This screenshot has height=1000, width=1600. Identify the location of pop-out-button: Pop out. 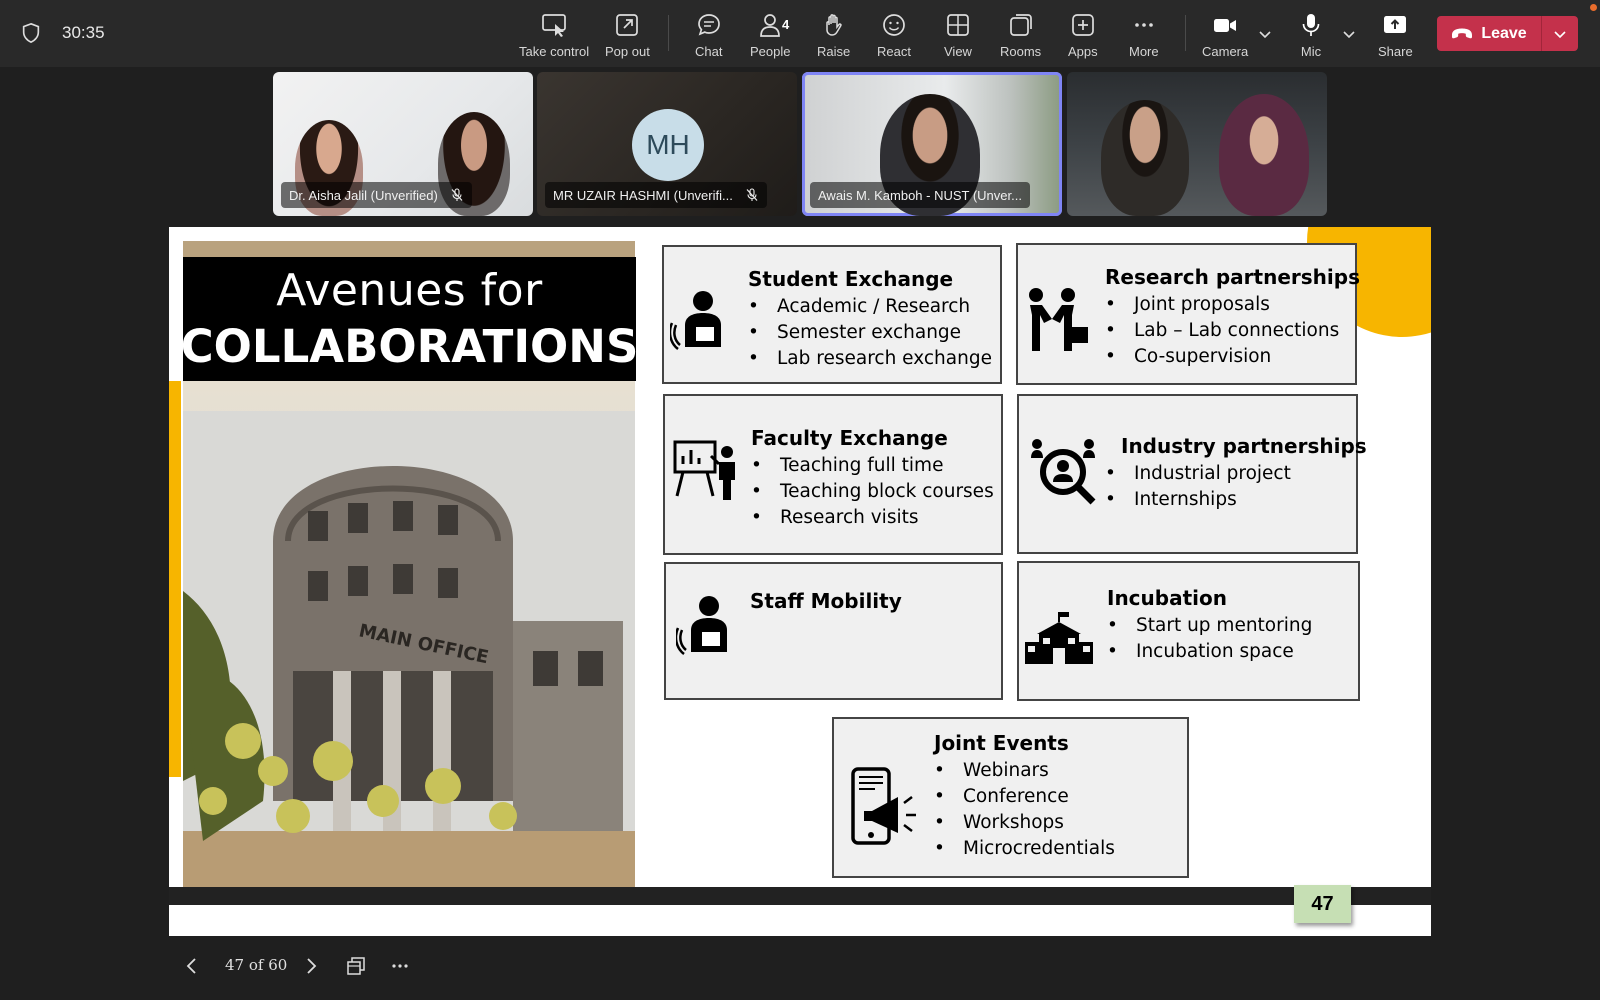
(627, 35).